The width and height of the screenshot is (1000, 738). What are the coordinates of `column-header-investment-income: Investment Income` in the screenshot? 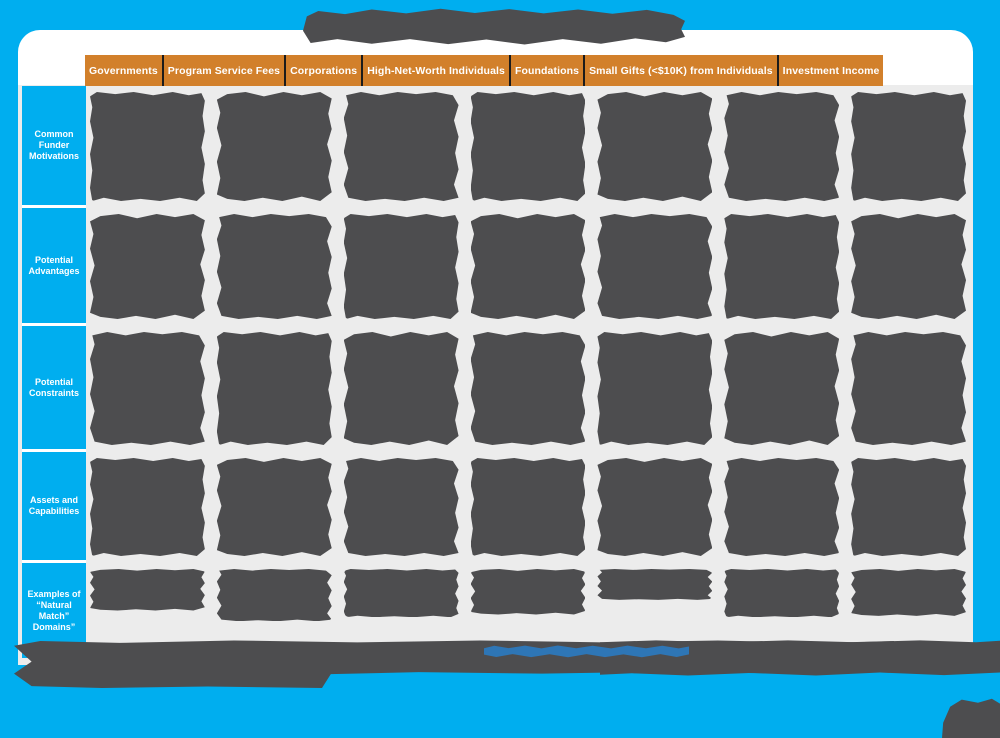 It's located at (831, 70).